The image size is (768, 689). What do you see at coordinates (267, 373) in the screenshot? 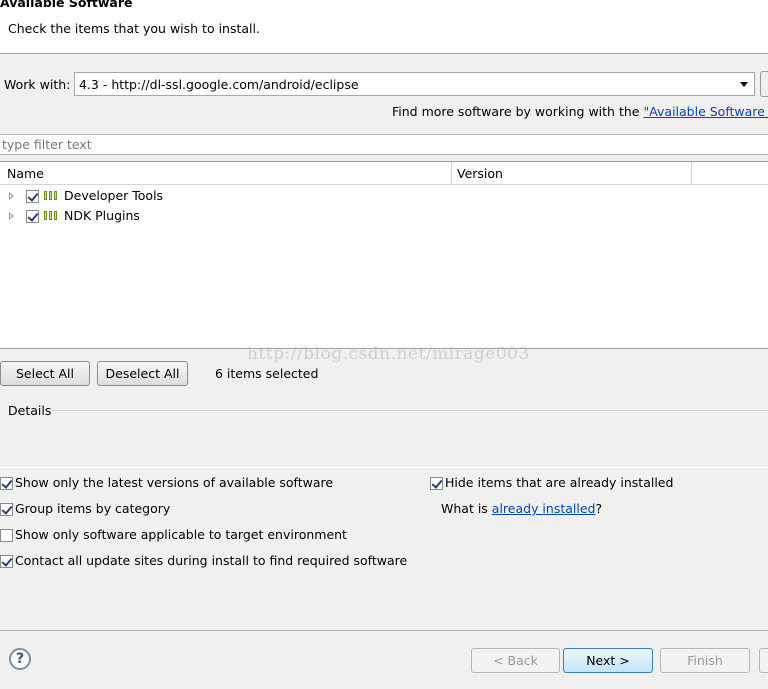
I see `selected-count: 6 items selected` at bounding box center [267, 373].